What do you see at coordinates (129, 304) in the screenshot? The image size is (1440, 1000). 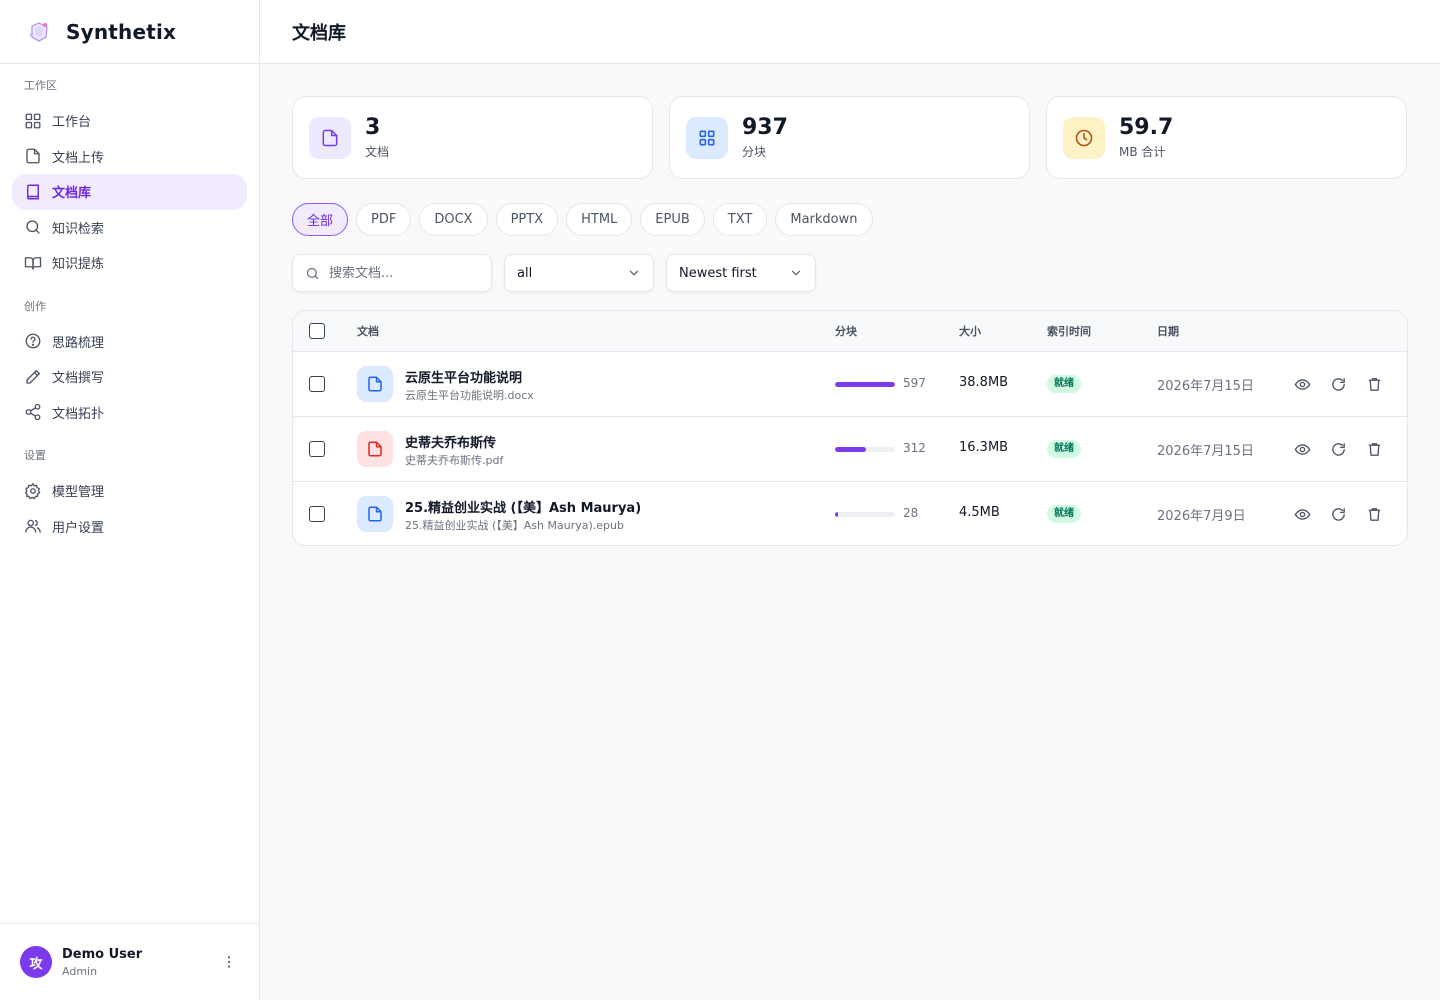 I see `sidebar-nav: 工作区 工作台 文档上传 文档库 知识检索 知识提炼 创作 思路梳理 文档撰写` at bounding box center [129, 304].